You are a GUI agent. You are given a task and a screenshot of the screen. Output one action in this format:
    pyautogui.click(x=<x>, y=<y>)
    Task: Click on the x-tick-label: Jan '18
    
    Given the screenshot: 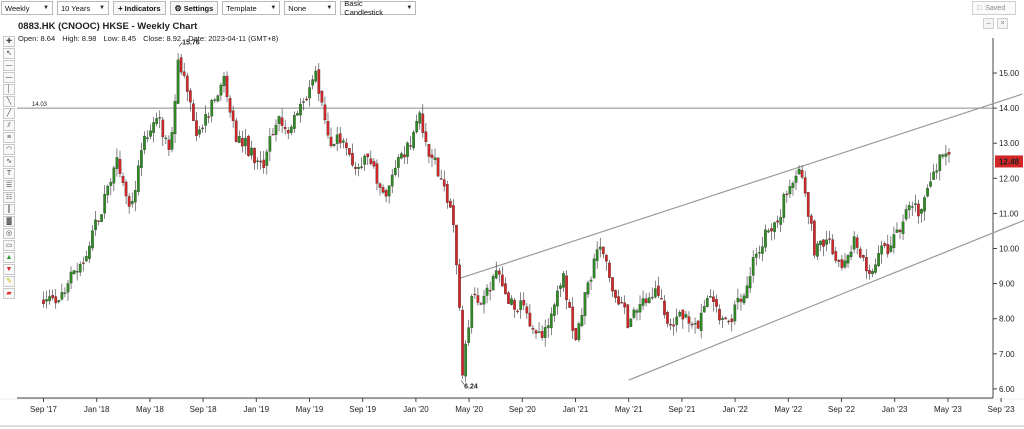 What is the action you would take?
    pyautogui.click(x=97, y=409)
    